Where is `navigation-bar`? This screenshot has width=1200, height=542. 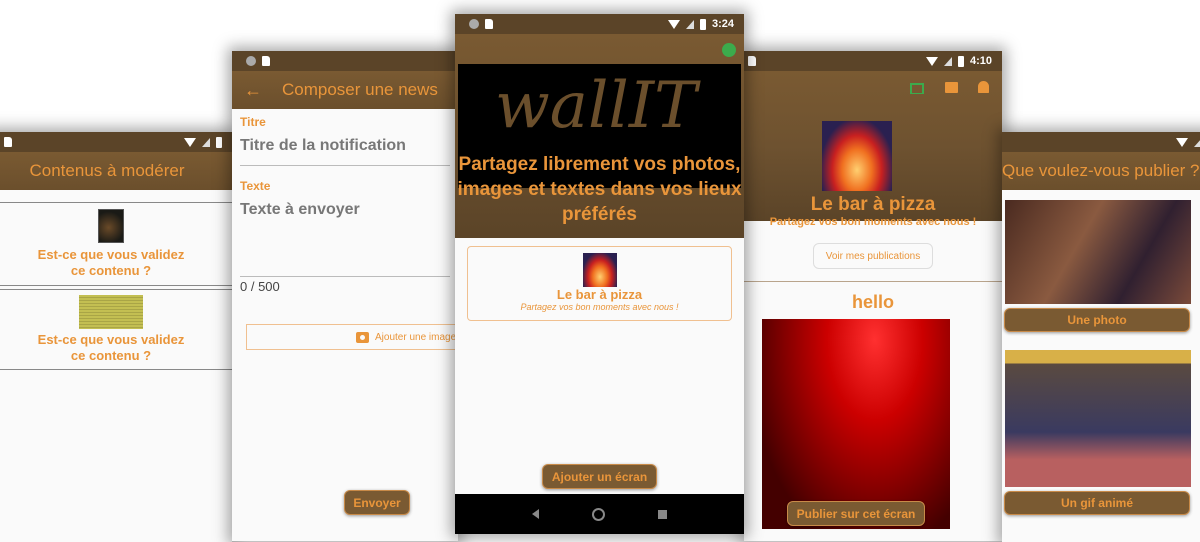 navigation-bar is located at coordinates (599, 514).